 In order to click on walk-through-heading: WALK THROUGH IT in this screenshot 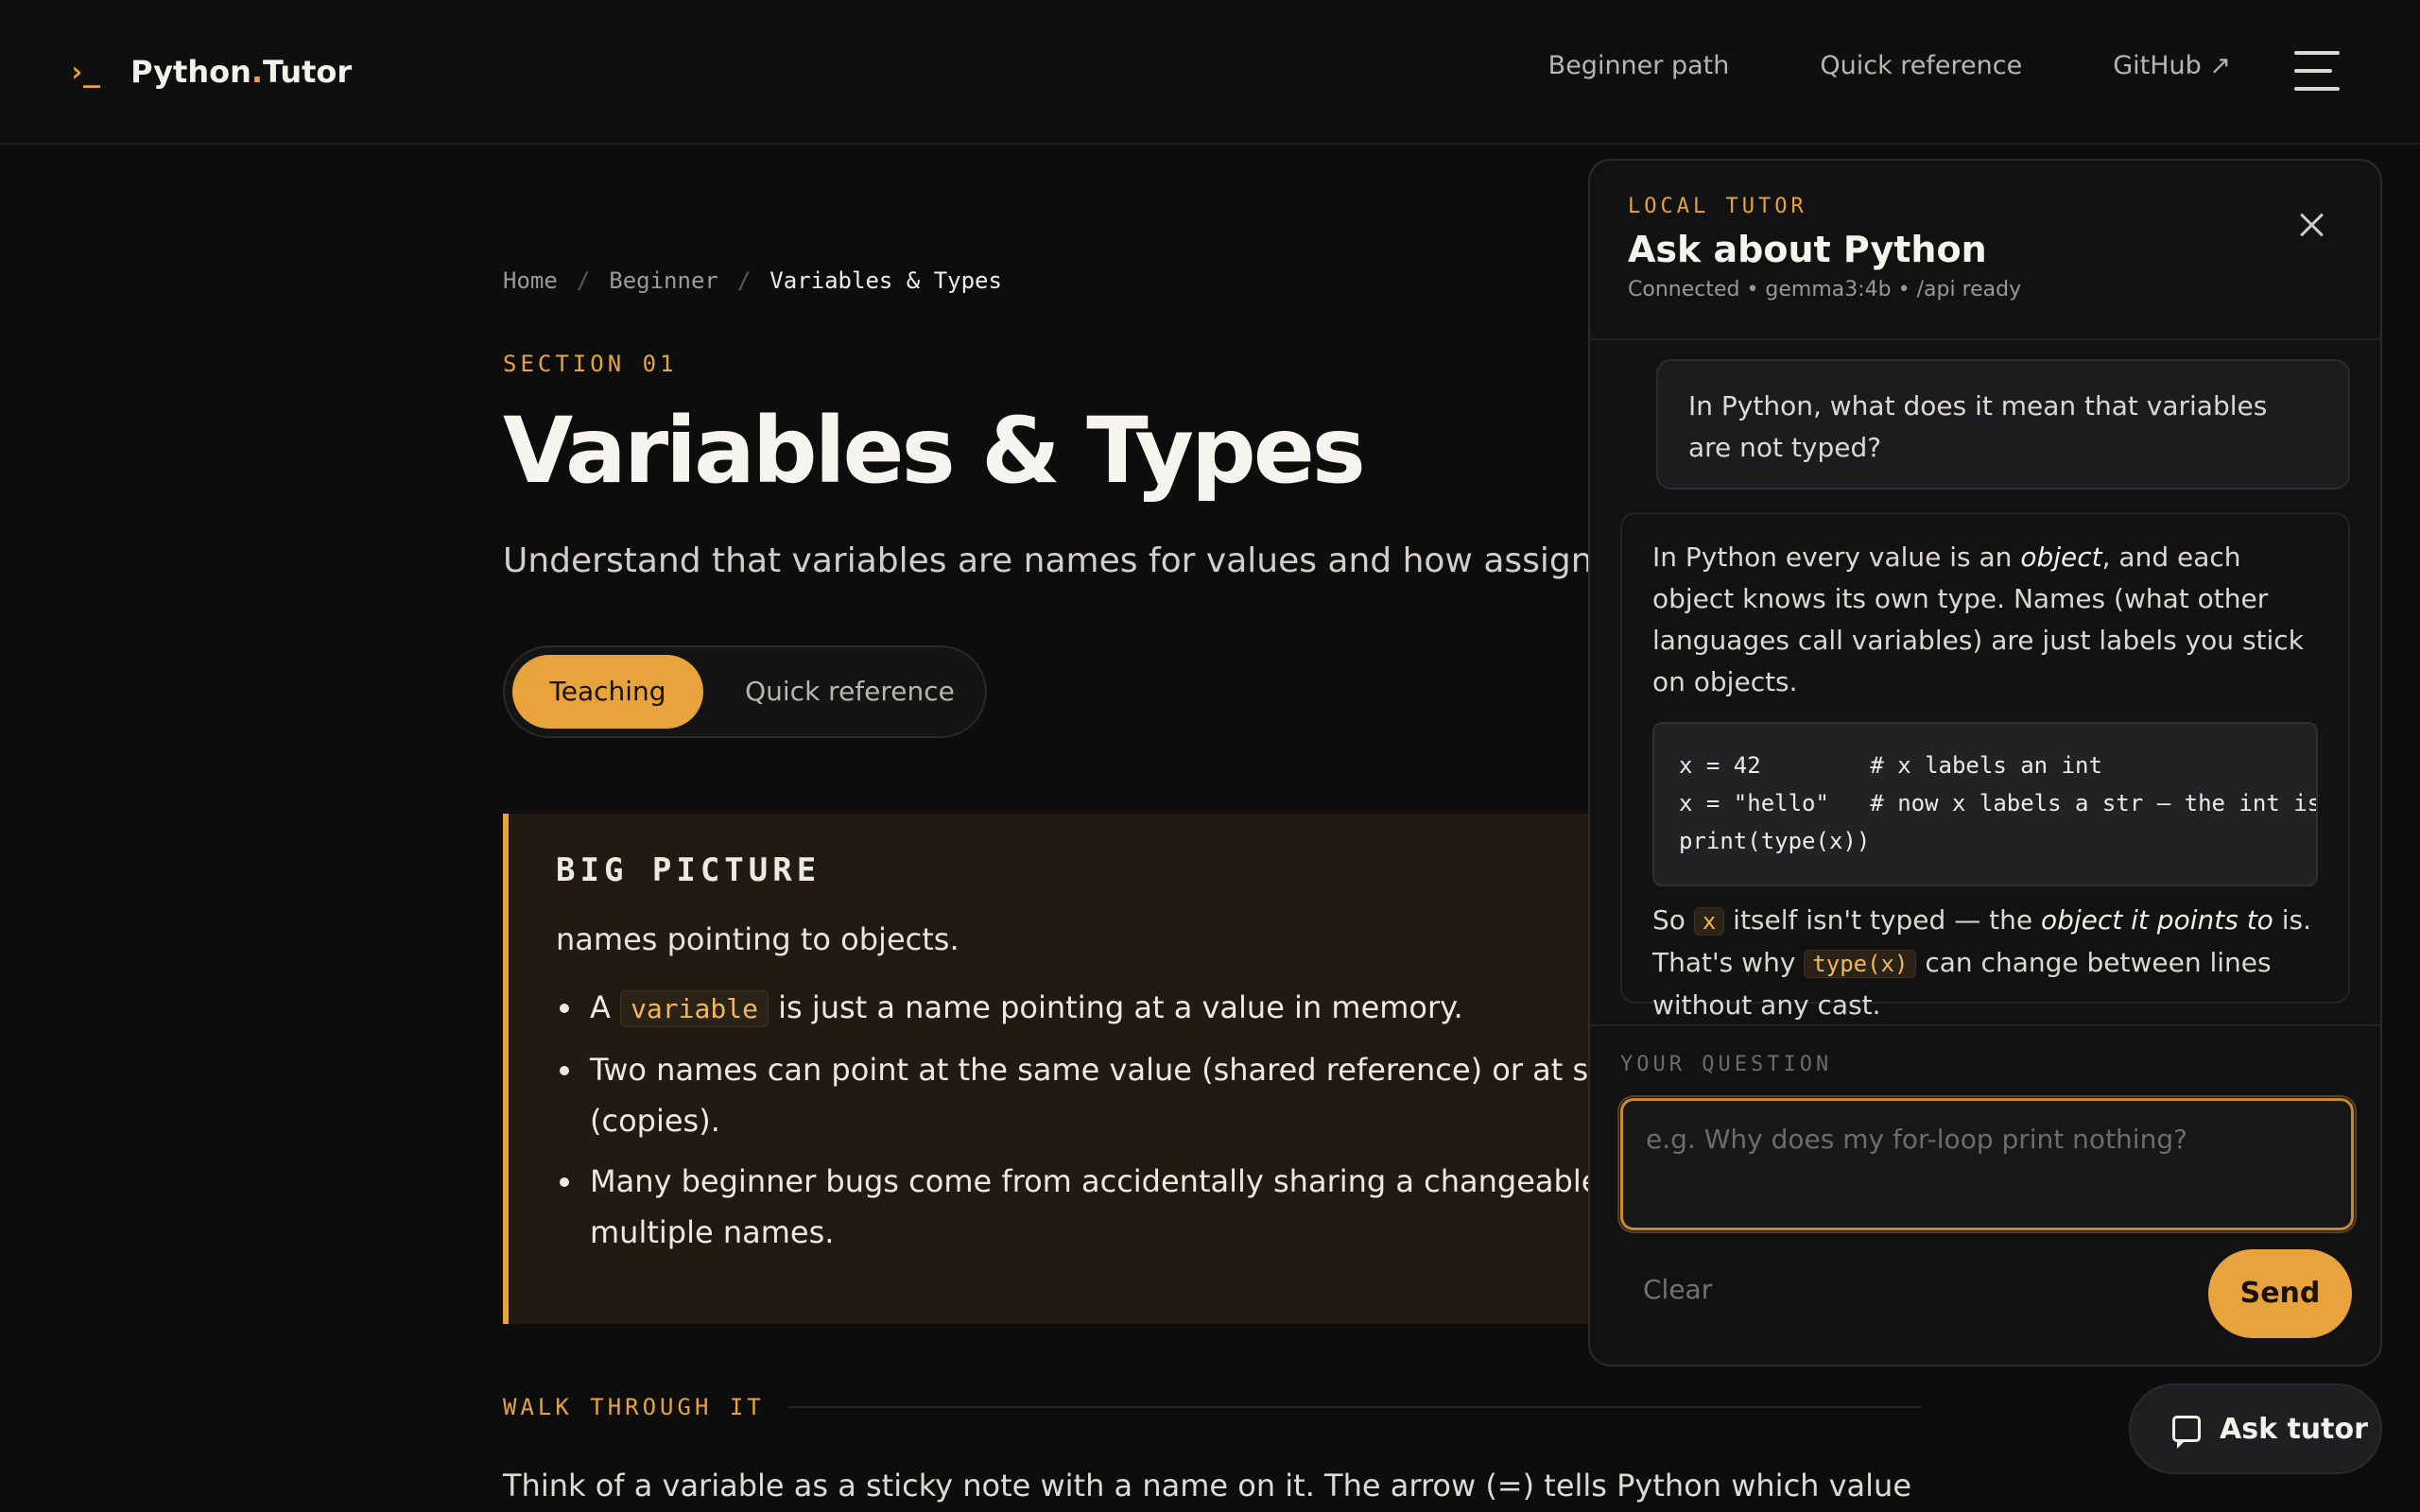, I will do `click(1212, 1407)`.